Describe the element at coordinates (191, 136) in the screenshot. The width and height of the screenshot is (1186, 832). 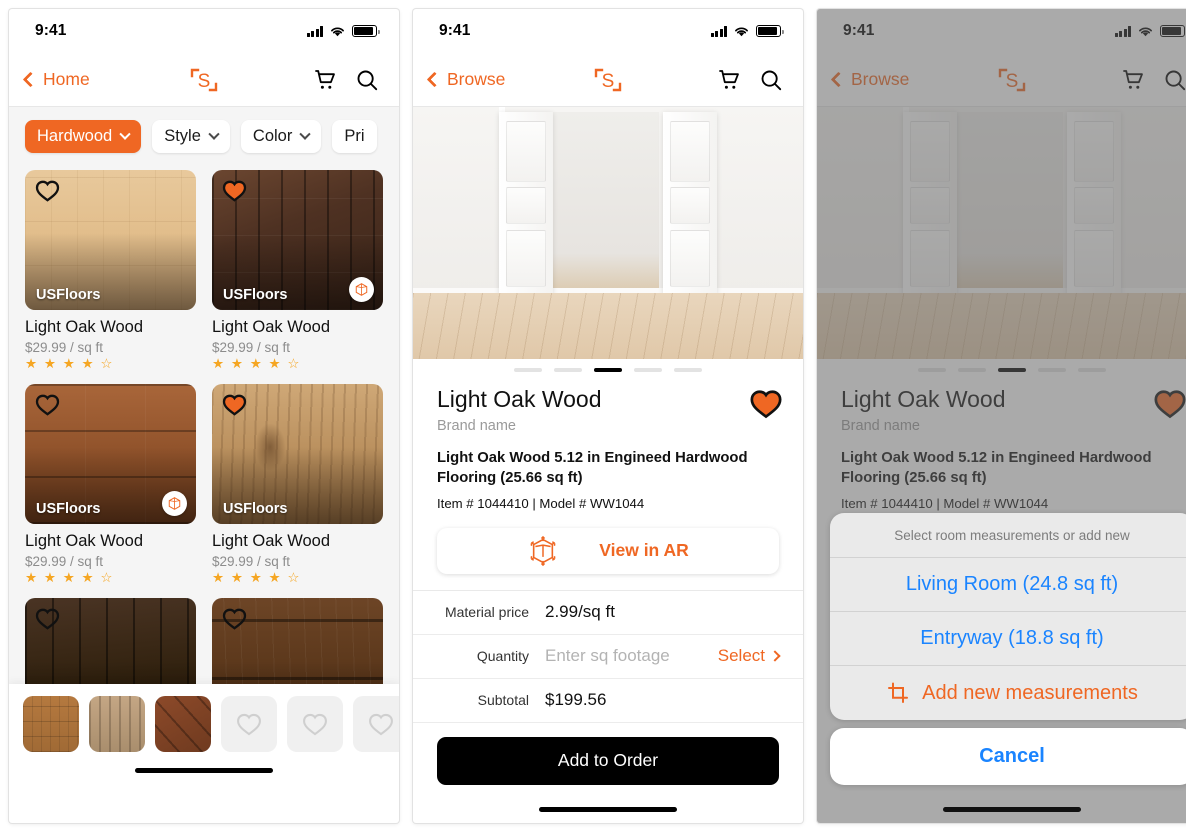
I see `filter-chip-style: Style` at that location.